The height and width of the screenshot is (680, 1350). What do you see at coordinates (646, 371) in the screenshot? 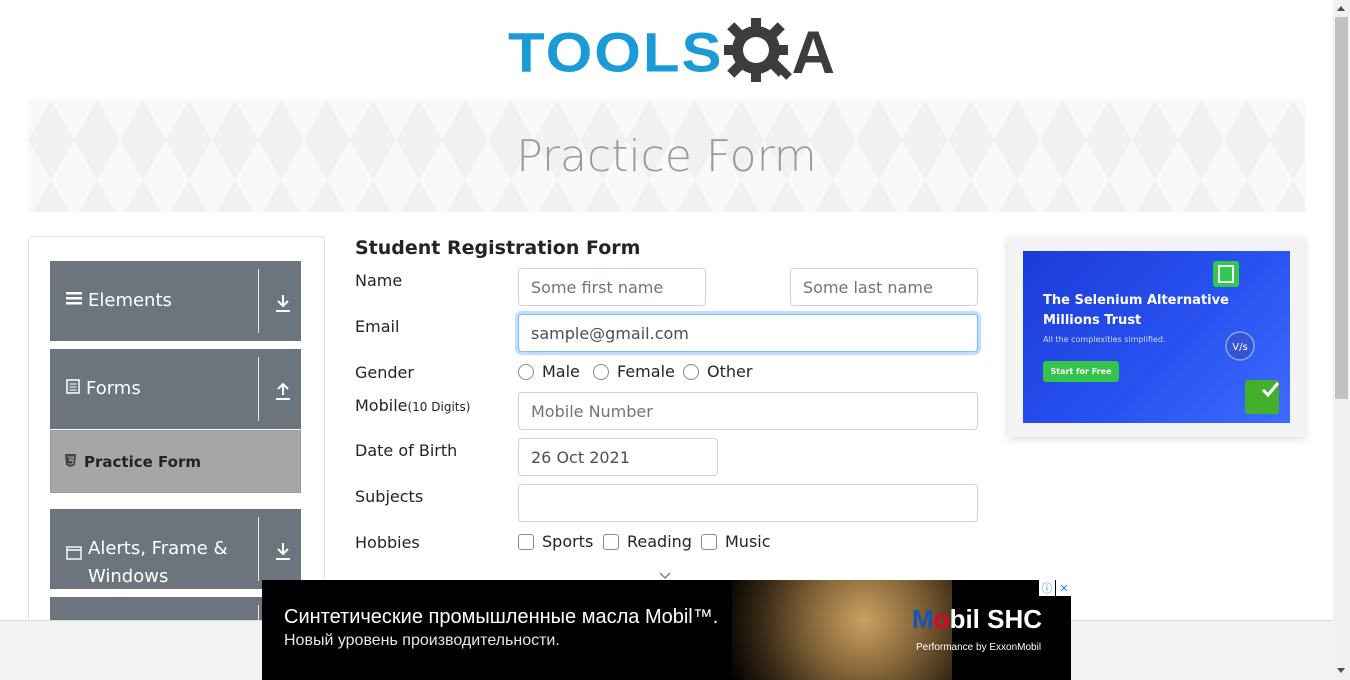
I see `radio-label: Female` at bounding box center [646, 371].